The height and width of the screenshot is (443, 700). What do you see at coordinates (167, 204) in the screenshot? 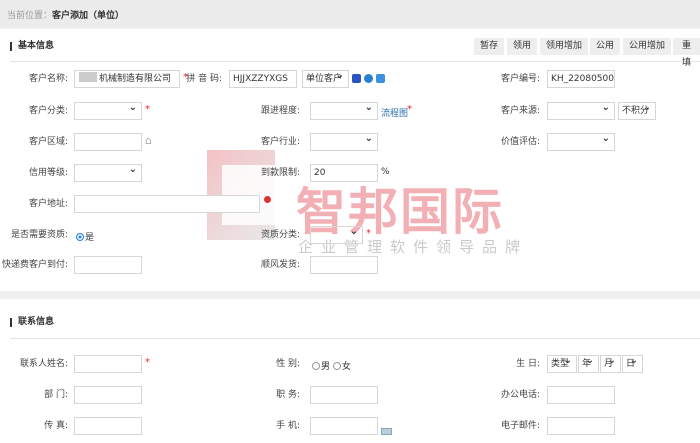
I see `customer-address-input` at bounding box center [167, 204].